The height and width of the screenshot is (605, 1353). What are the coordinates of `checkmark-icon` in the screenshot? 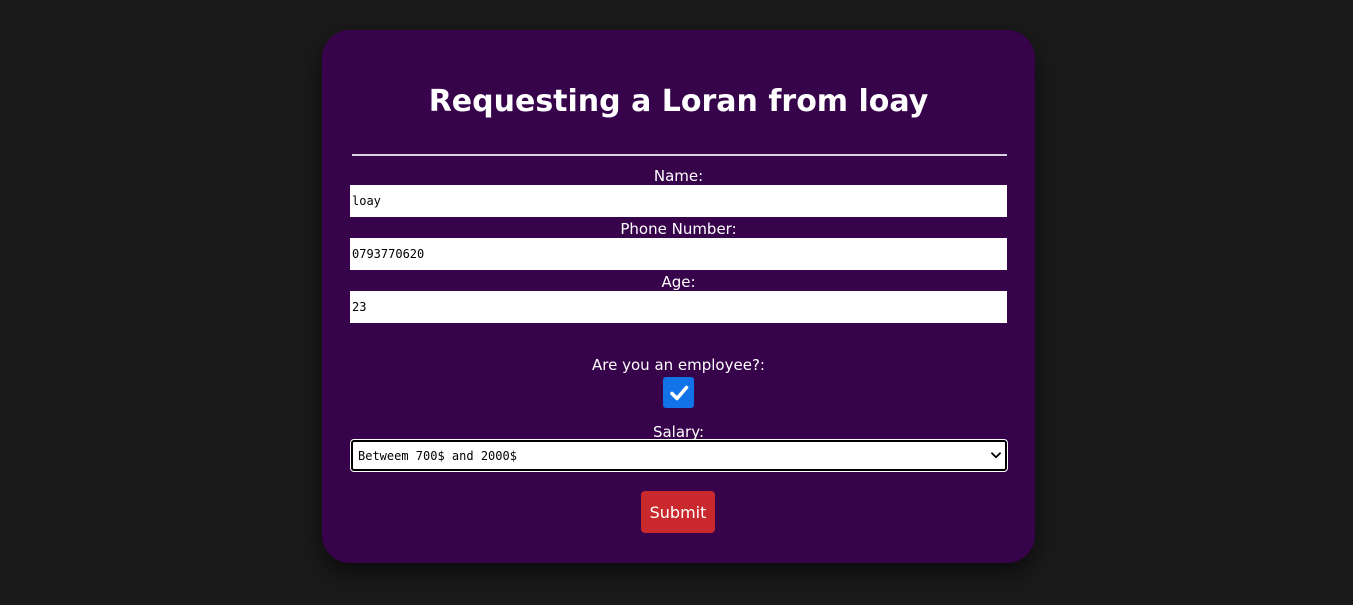 It's located at (678, 392).